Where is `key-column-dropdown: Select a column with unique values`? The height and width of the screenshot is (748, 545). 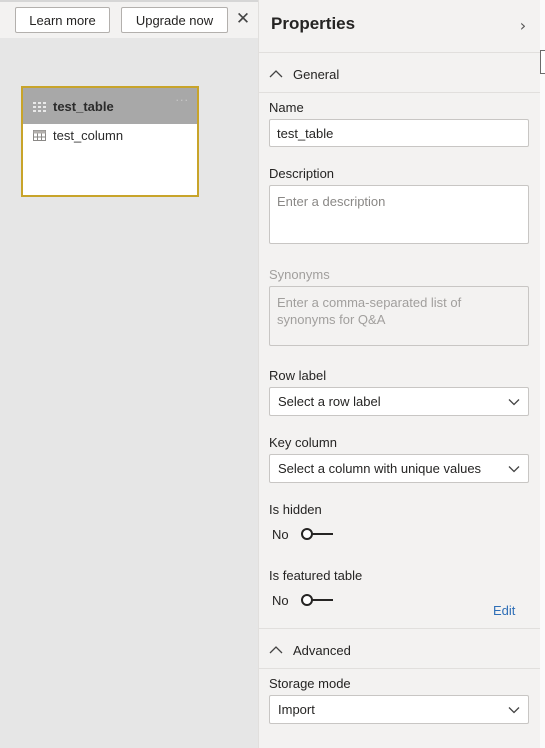
key-column-dropdown: Select a column with unique values is located at coordinates (399, 468).